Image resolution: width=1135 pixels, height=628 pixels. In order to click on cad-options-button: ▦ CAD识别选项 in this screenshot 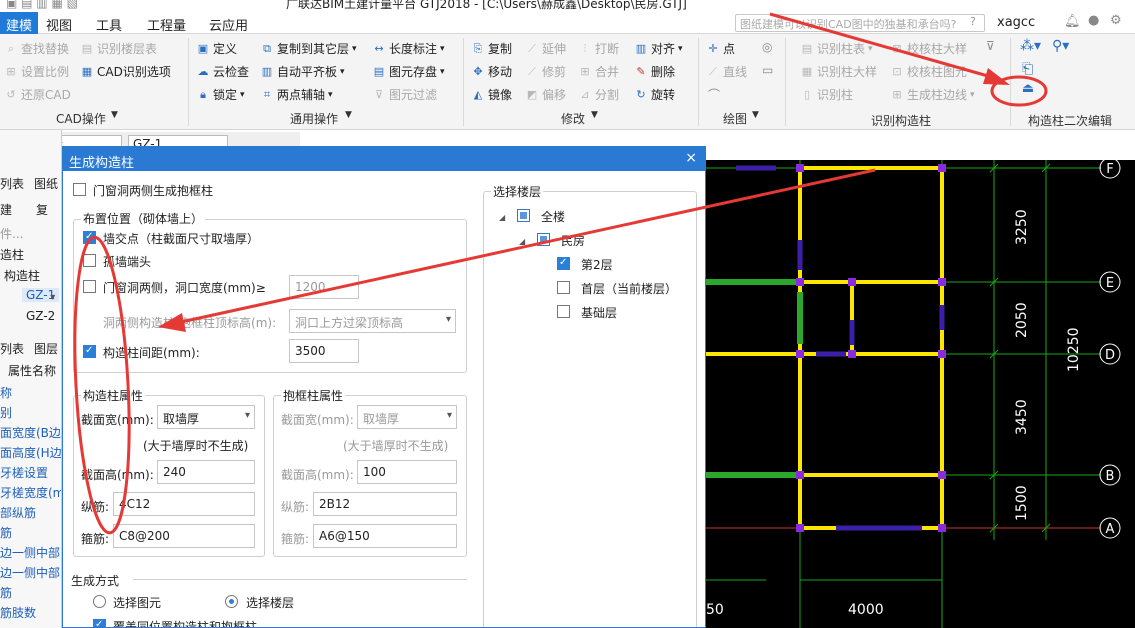, I will do `click(125, 71)`.